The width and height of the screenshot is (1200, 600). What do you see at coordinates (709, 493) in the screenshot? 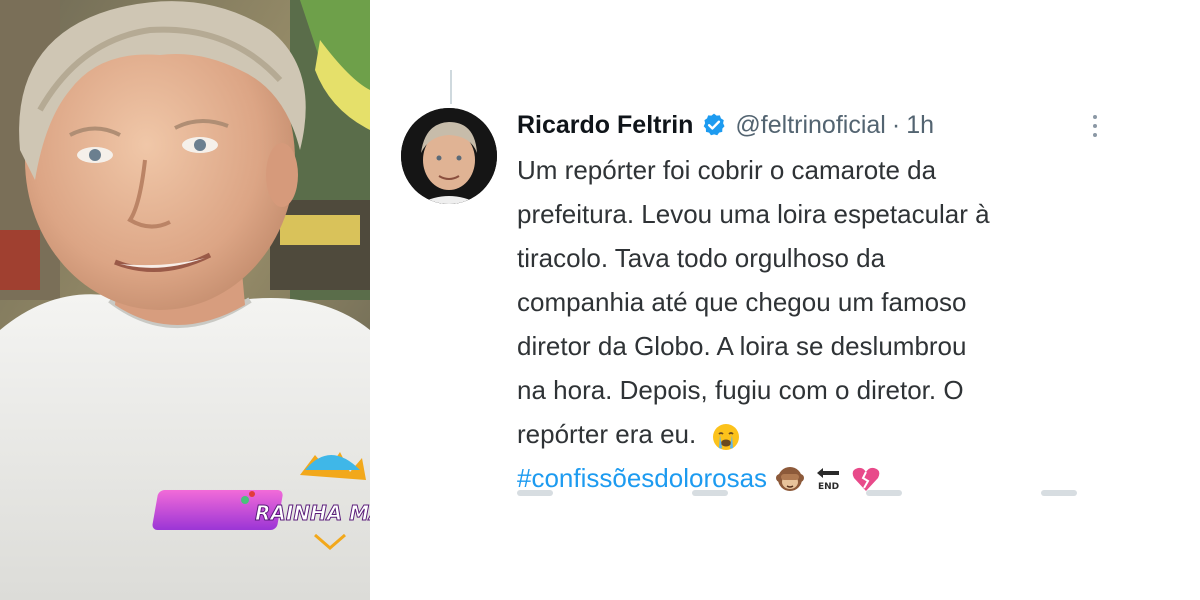
I see `retweet-icon` at bounding box center [709, 493].